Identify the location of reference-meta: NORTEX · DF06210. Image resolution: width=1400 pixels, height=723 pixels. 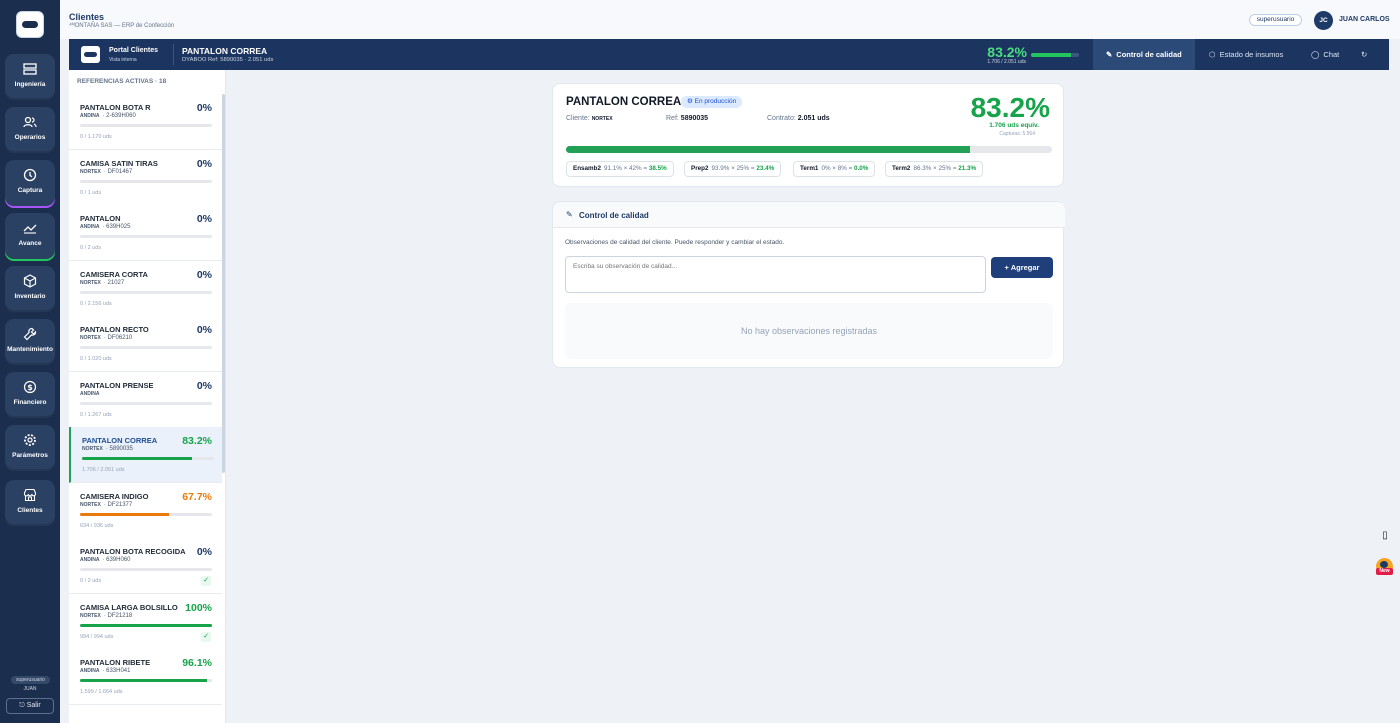
(106, 338).